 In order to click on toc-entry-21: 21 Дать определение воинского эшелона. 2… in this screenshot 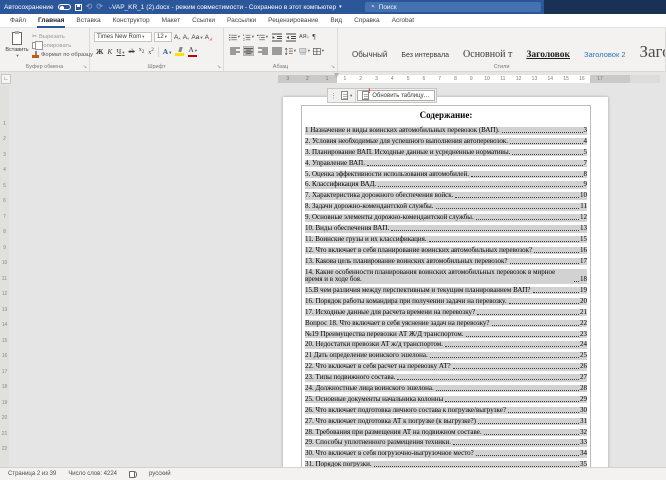, I will do `click(446, 356)`.